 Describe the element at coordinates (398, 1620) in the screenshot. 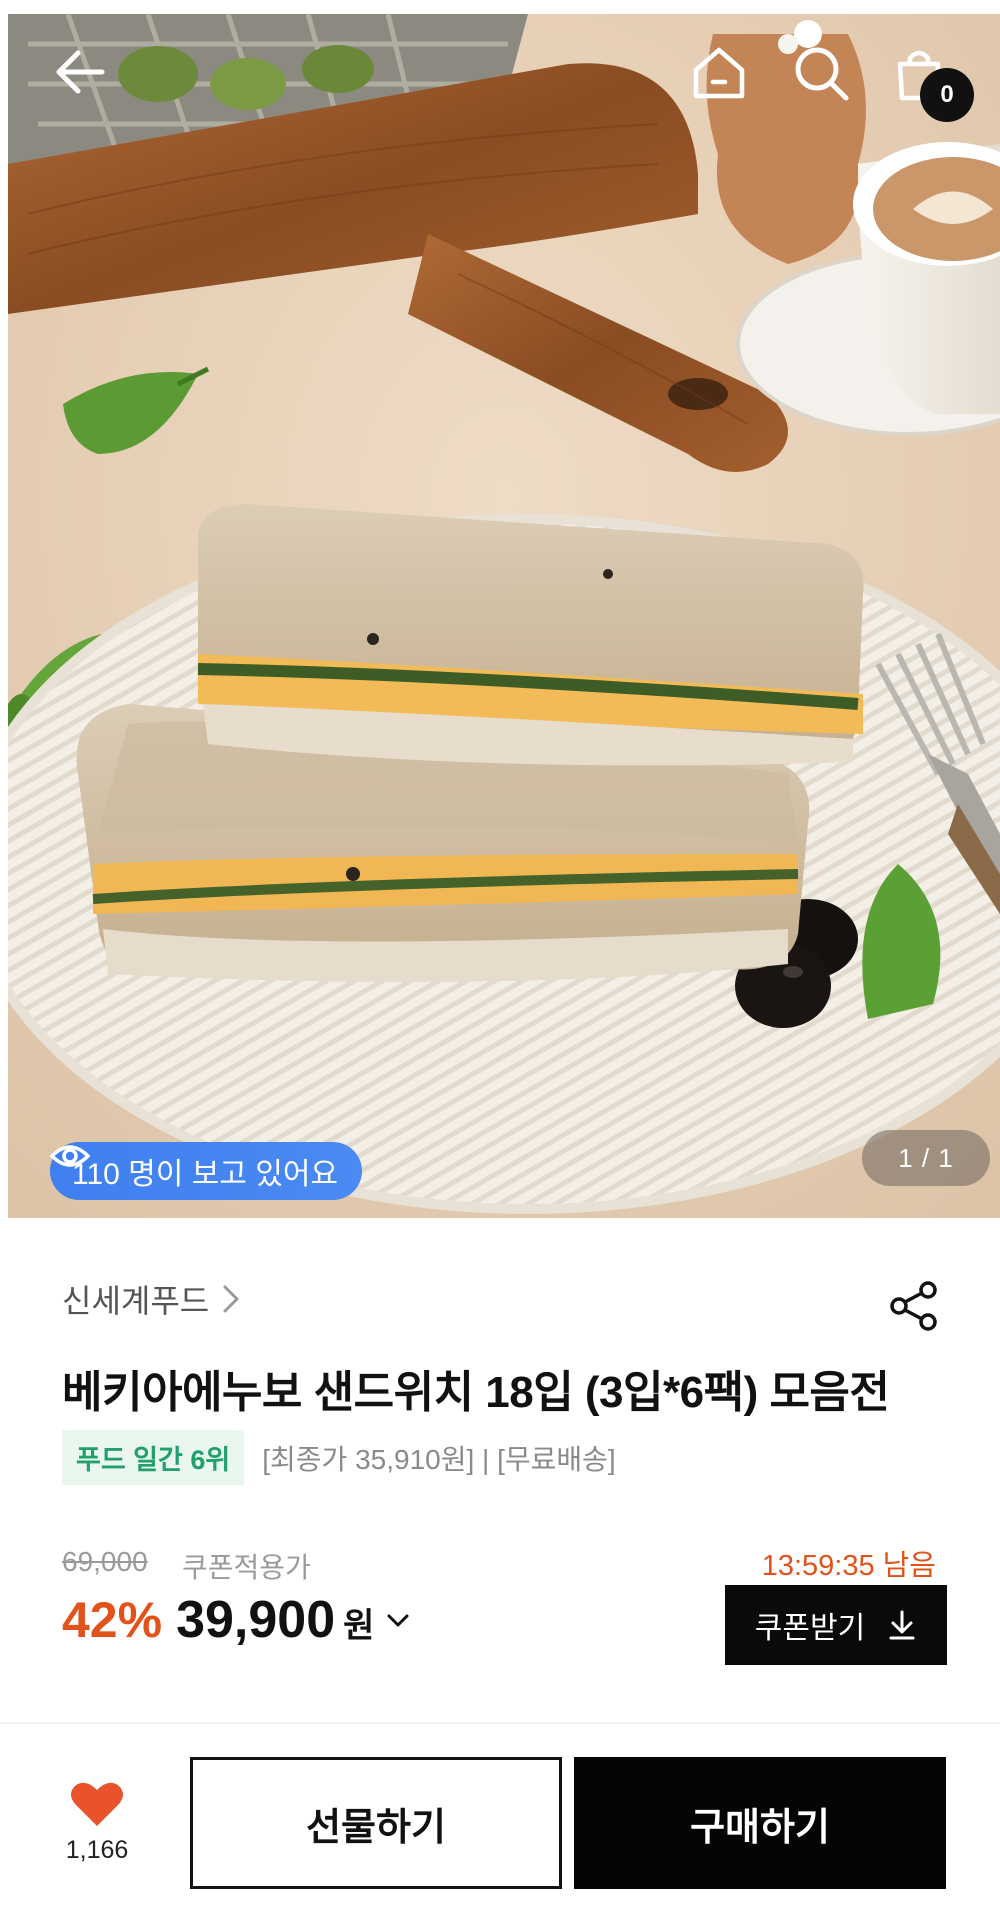

I see `chevron-down-icon` at that location.